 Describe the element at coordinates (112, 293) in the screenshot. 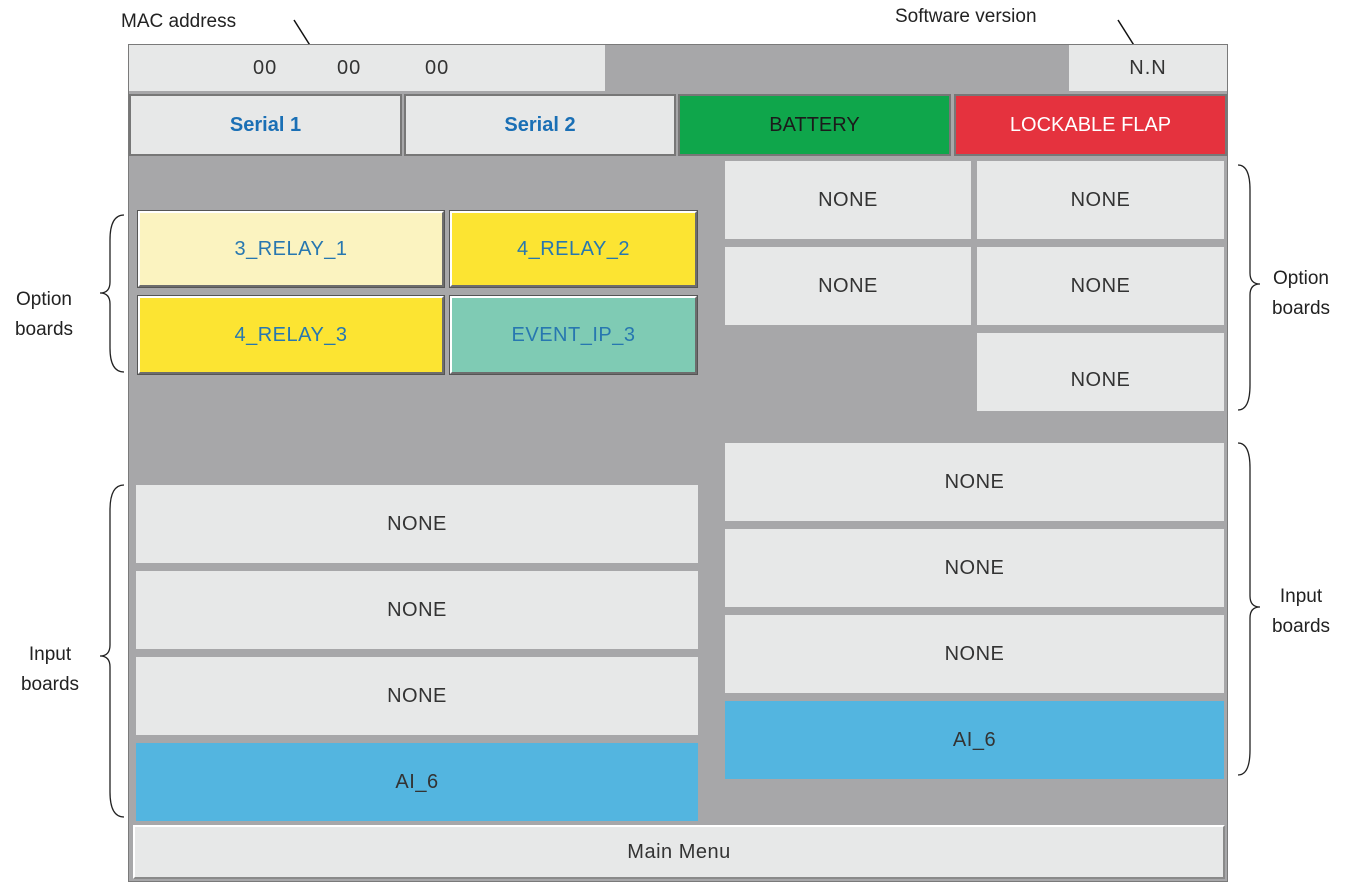

I see `option-boards-left-brace` at that location.